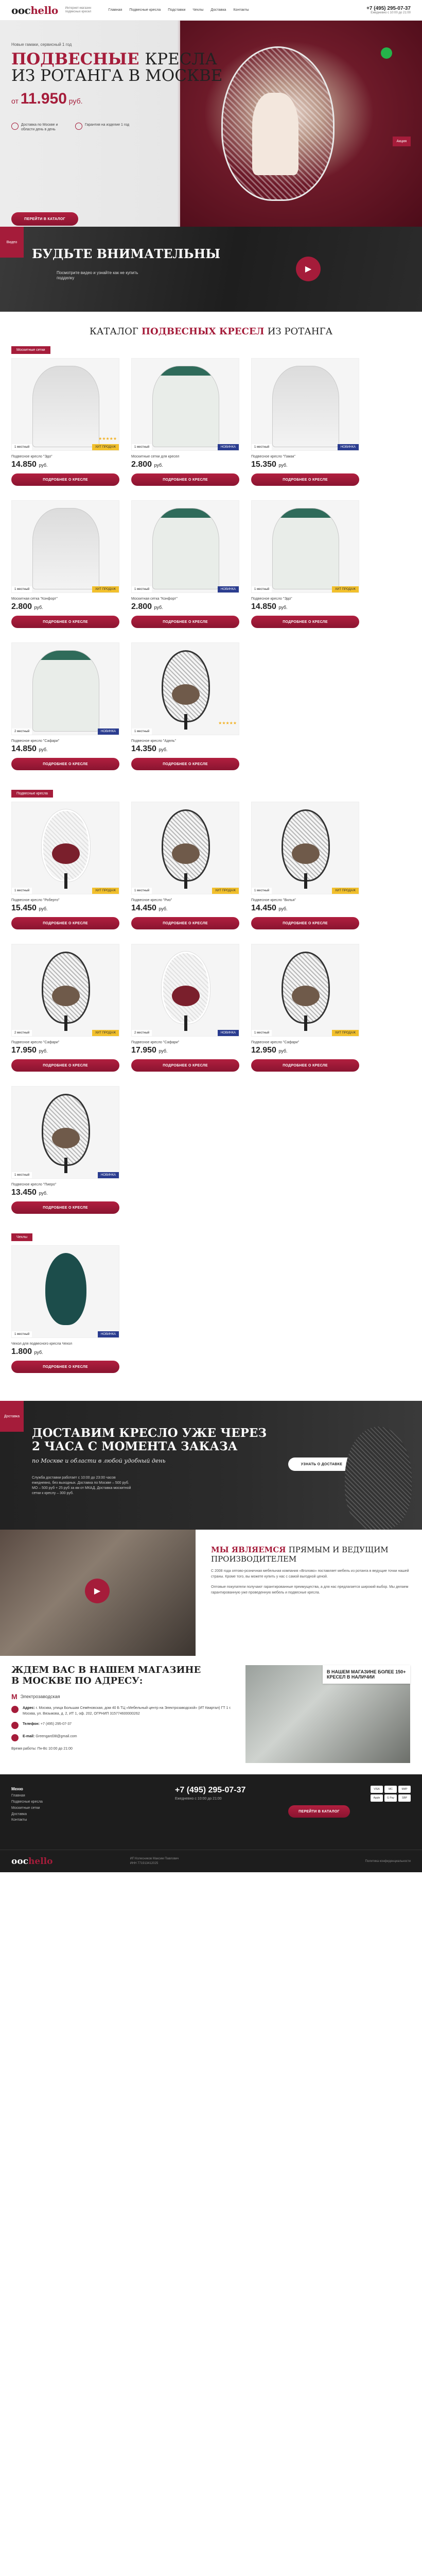  I want to click on hero-catalog-button: Перейти в каталог, so click(45, 219).